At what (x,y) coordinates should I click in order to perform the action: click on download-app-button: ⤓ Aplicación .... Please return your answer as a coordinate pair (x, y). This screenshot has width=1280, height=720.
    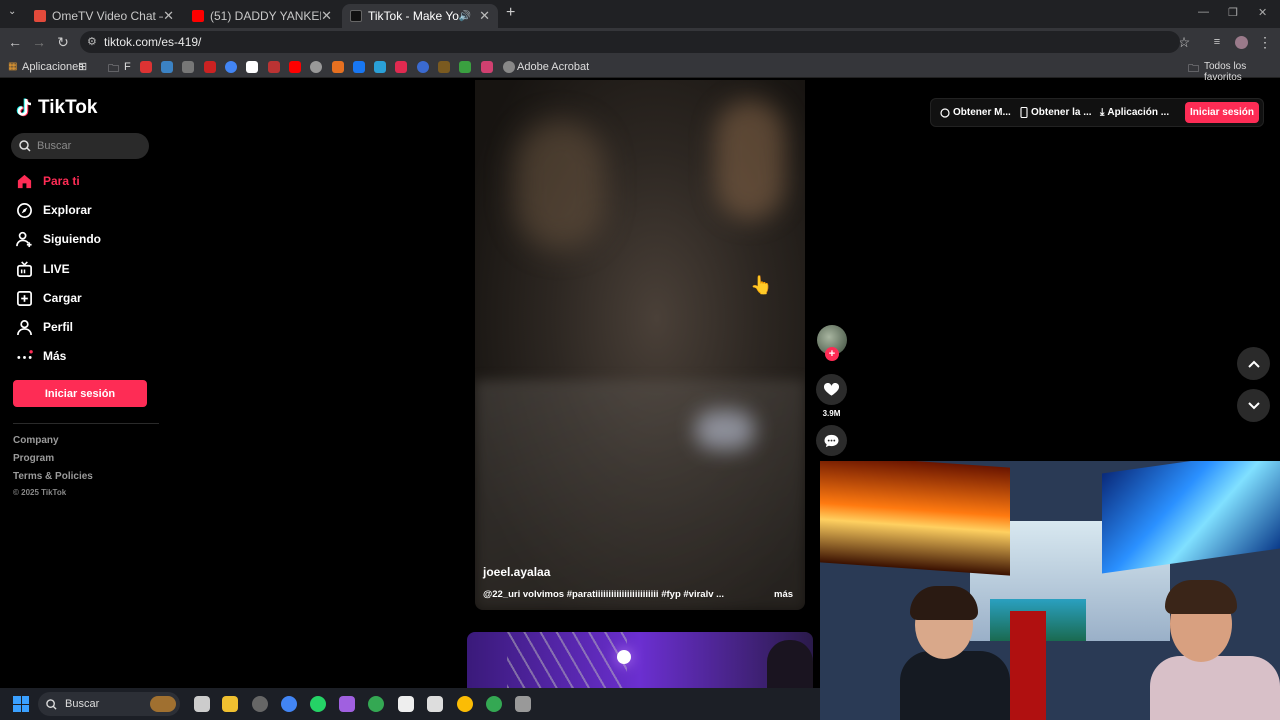
    Looking at the image, I should click on (1134, 112).